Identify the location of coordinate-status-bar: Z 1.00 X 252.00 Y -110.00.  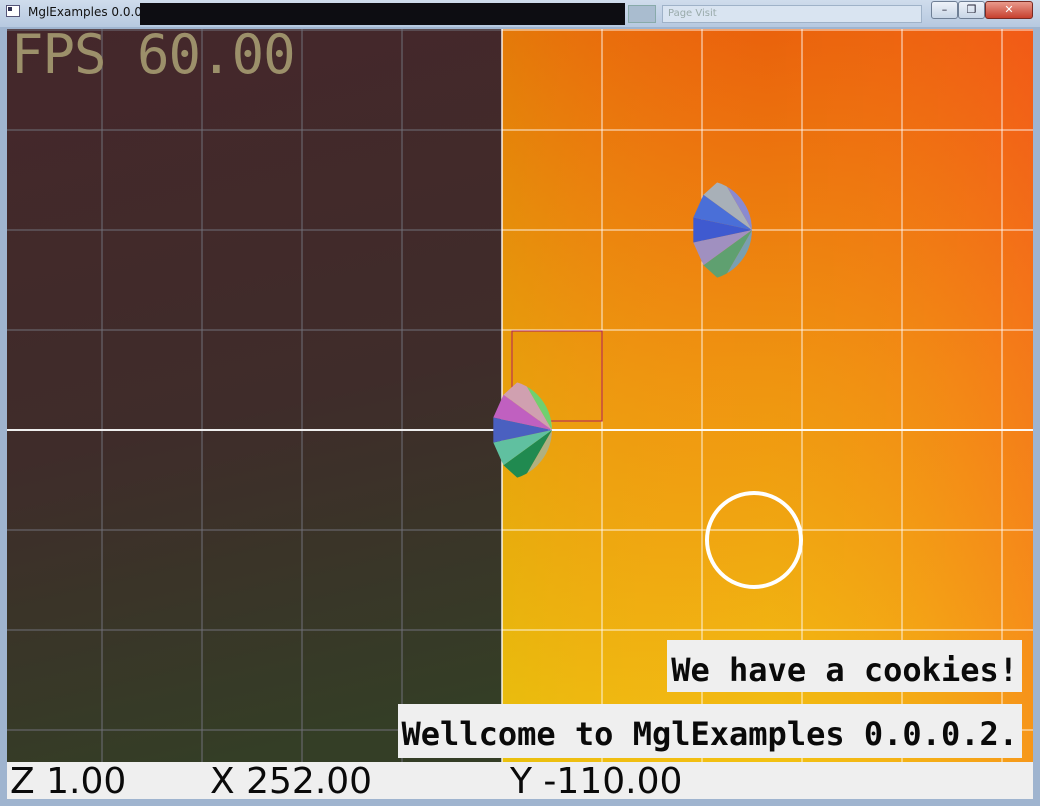
(520, 780).